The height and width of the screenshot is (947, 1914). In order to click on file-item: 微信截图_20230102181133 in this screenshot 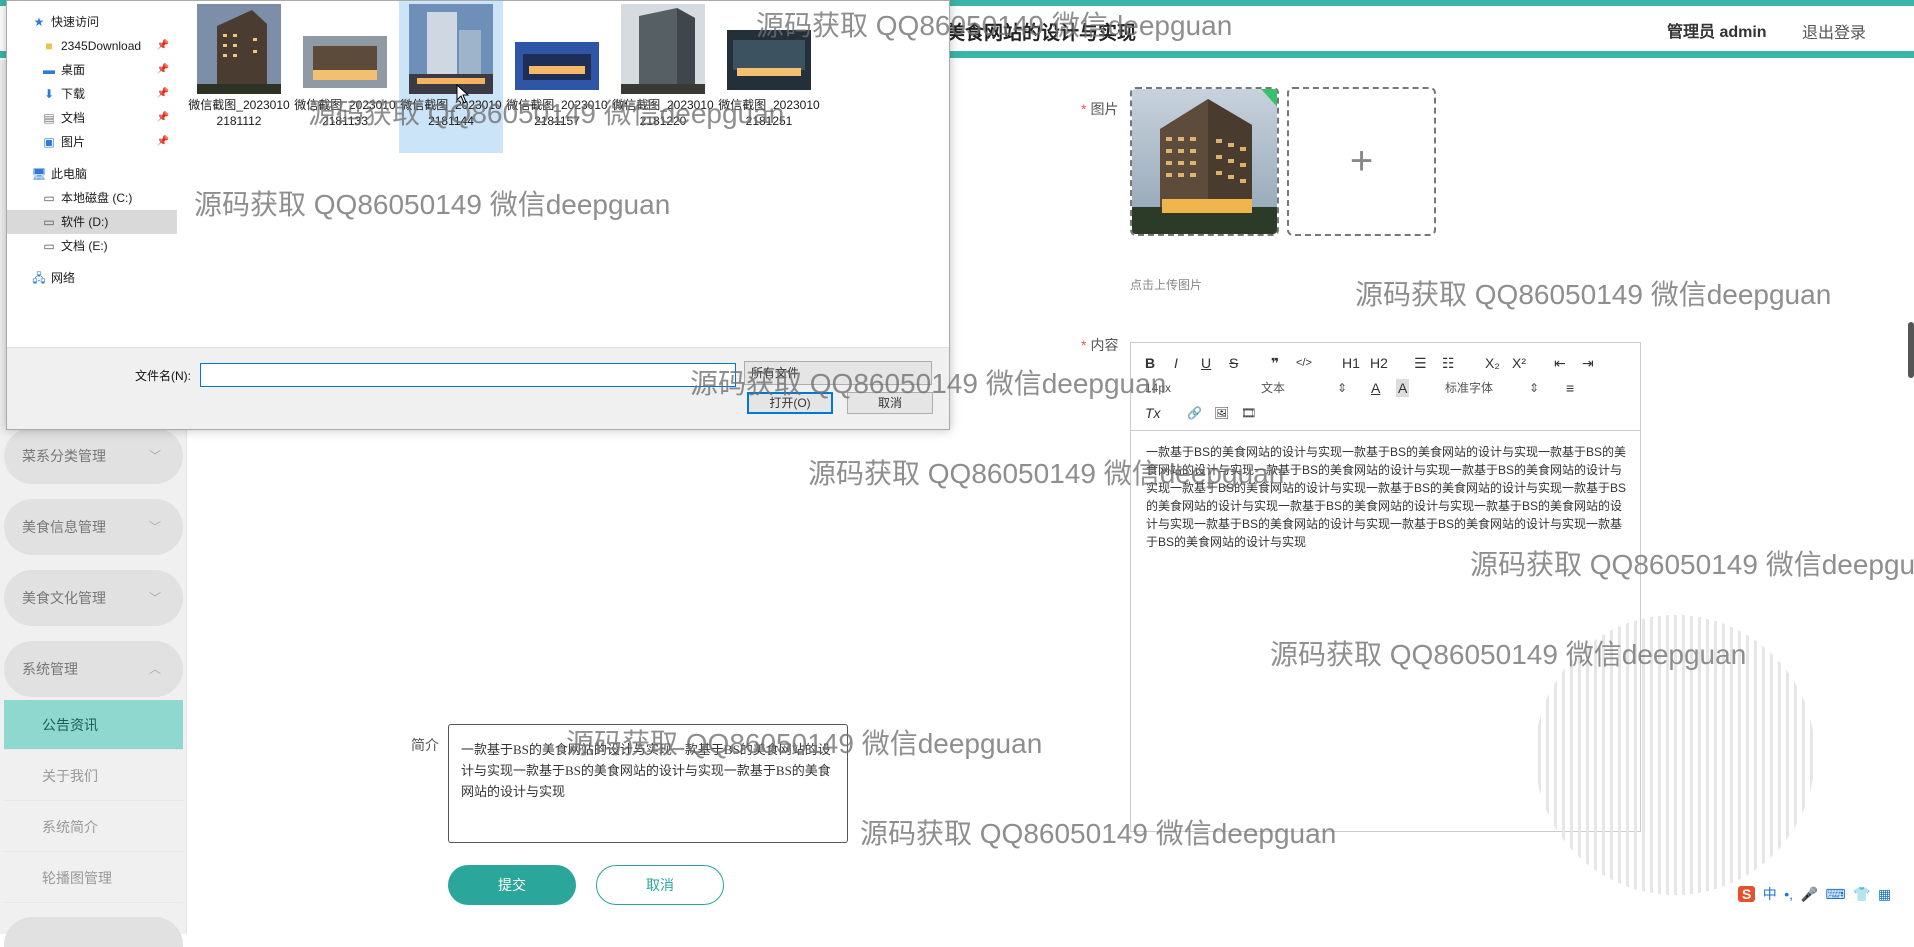, I will do `click(345, 77)`.